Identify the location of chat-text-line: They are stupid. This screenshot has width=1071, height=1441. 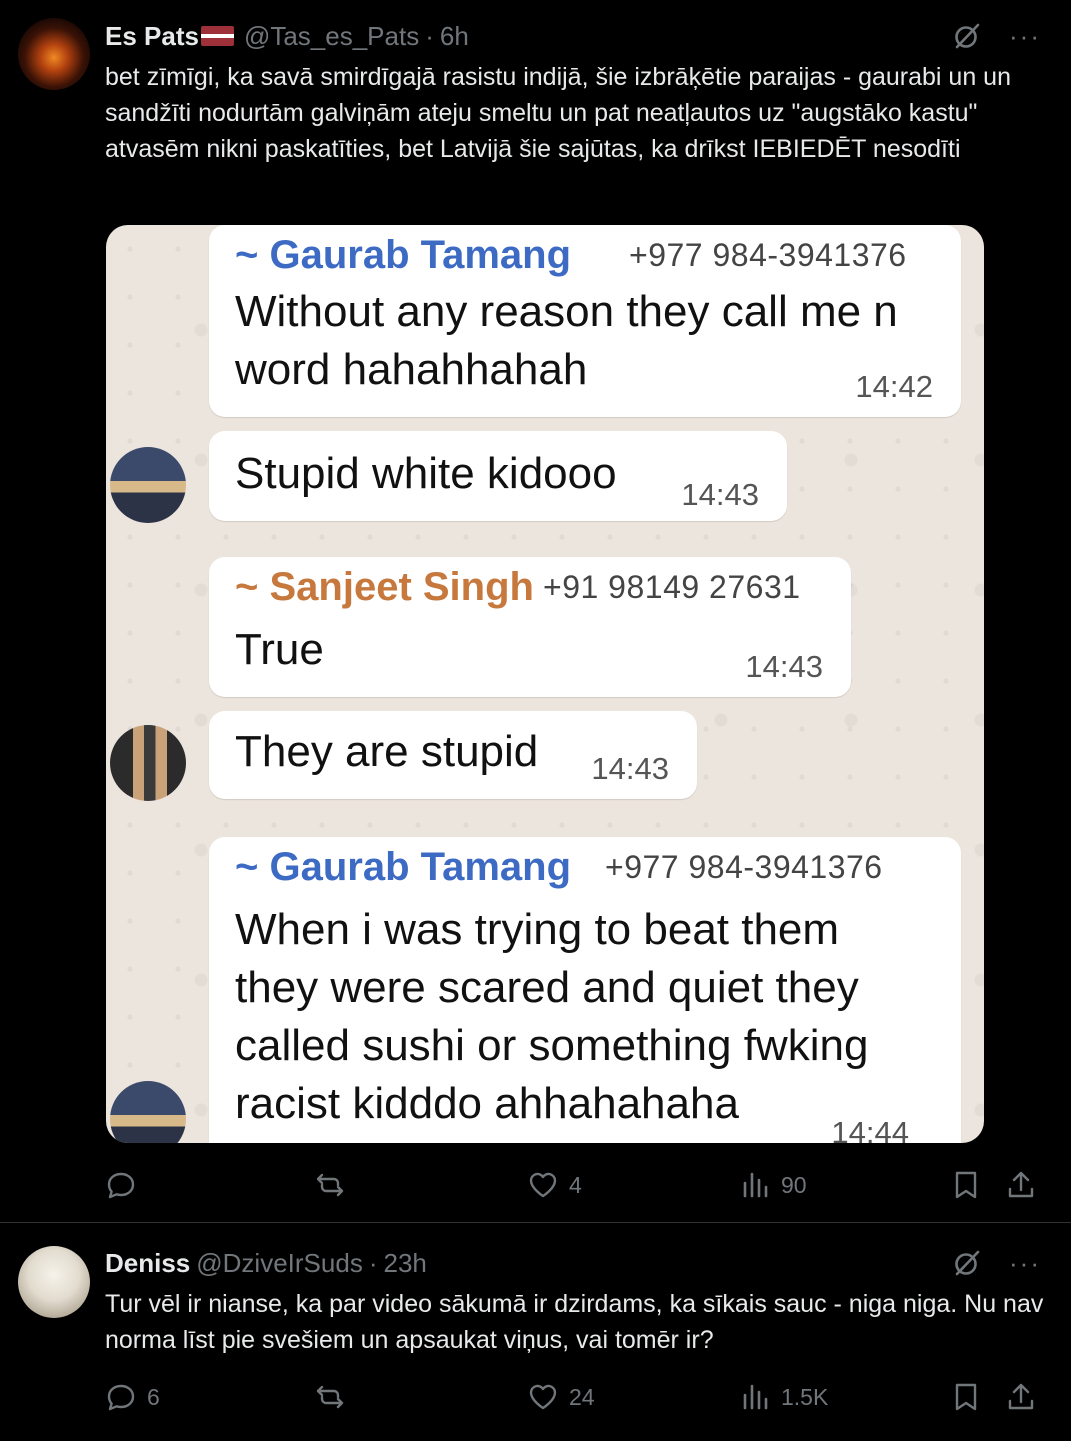
(387, 751).